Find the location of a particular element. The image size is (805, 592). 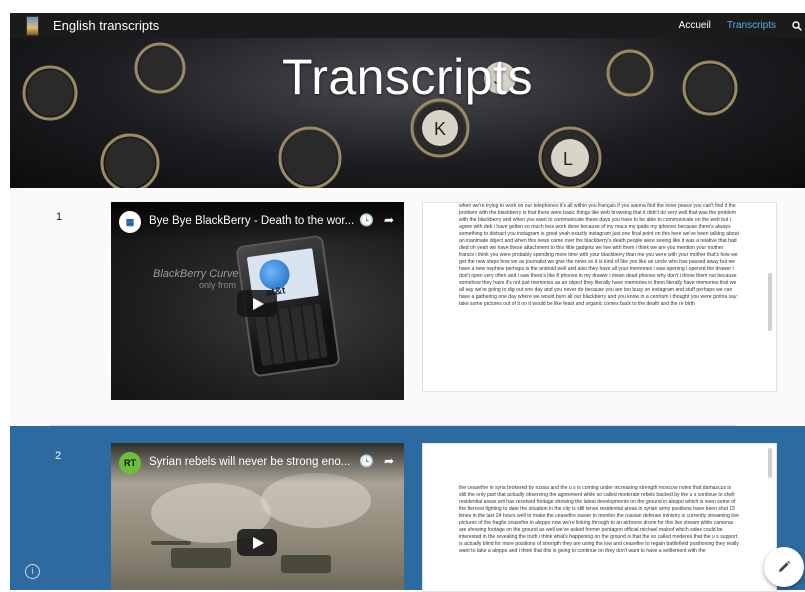

info-icon: i is located at coordinates (32, 571).